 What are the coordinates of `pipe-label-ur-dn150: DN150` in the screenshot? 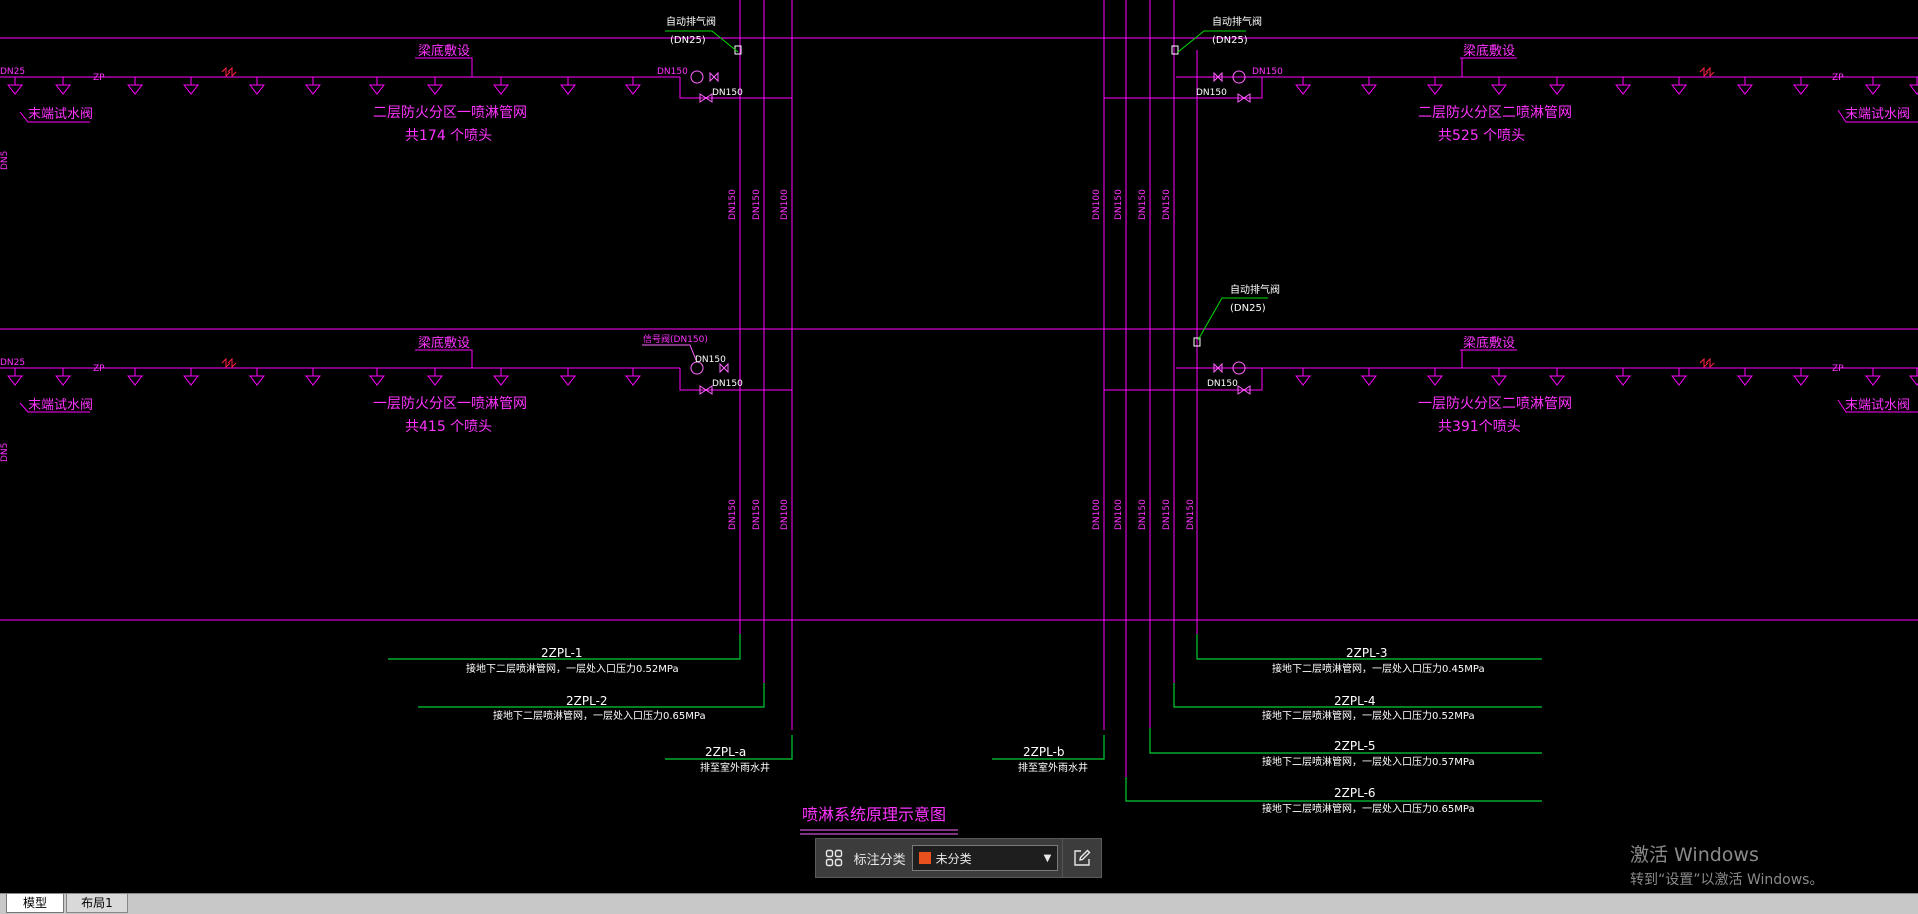 It's located at (1267, 72).